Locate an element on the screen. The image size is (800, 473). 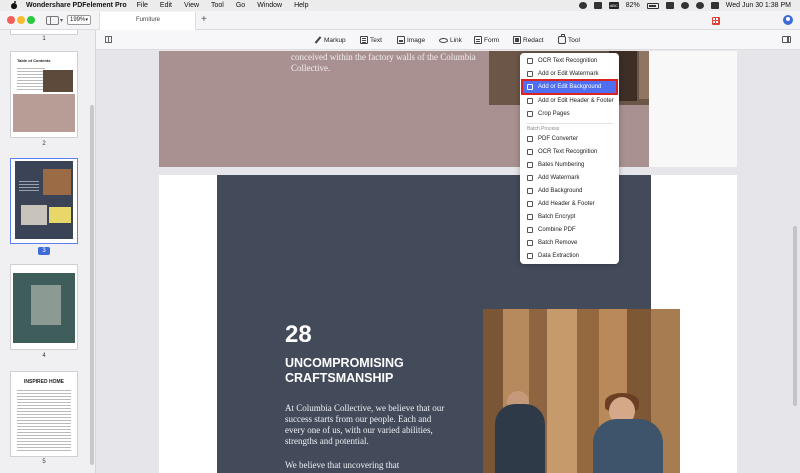
close-window-button is located at coordinates (11, 20).